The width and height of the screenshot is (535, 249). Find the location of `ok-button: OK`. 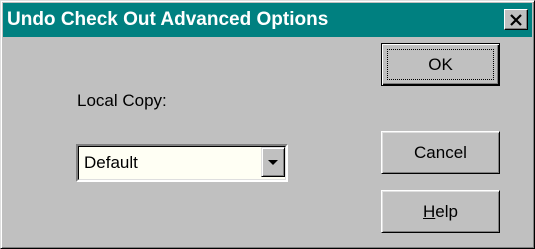

ok-button: OK is located at coordinates (440, 64).